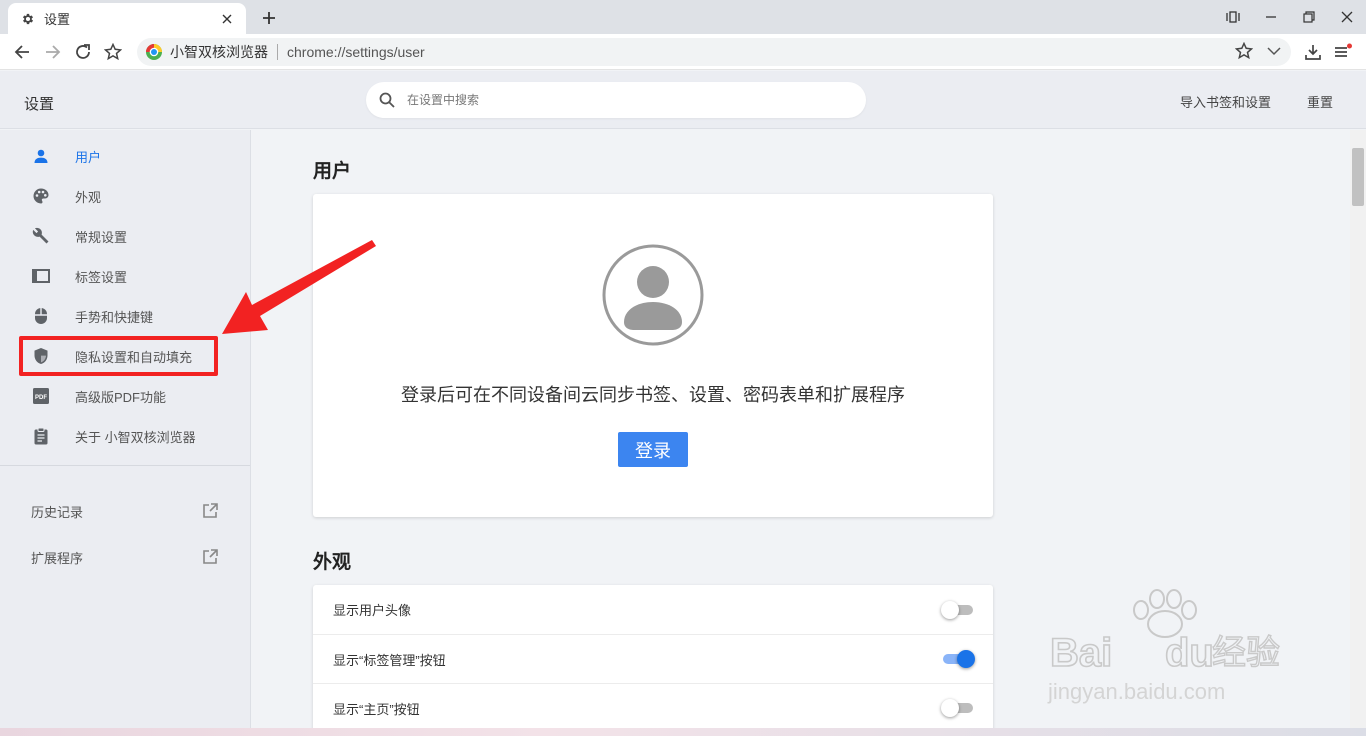 The height and width of the screenshot is (736, 1366). Describe the element at coordinates (1225, 101) in the screenshot. I see `import-bookmarks-link: 导入书签和设置` at that location.